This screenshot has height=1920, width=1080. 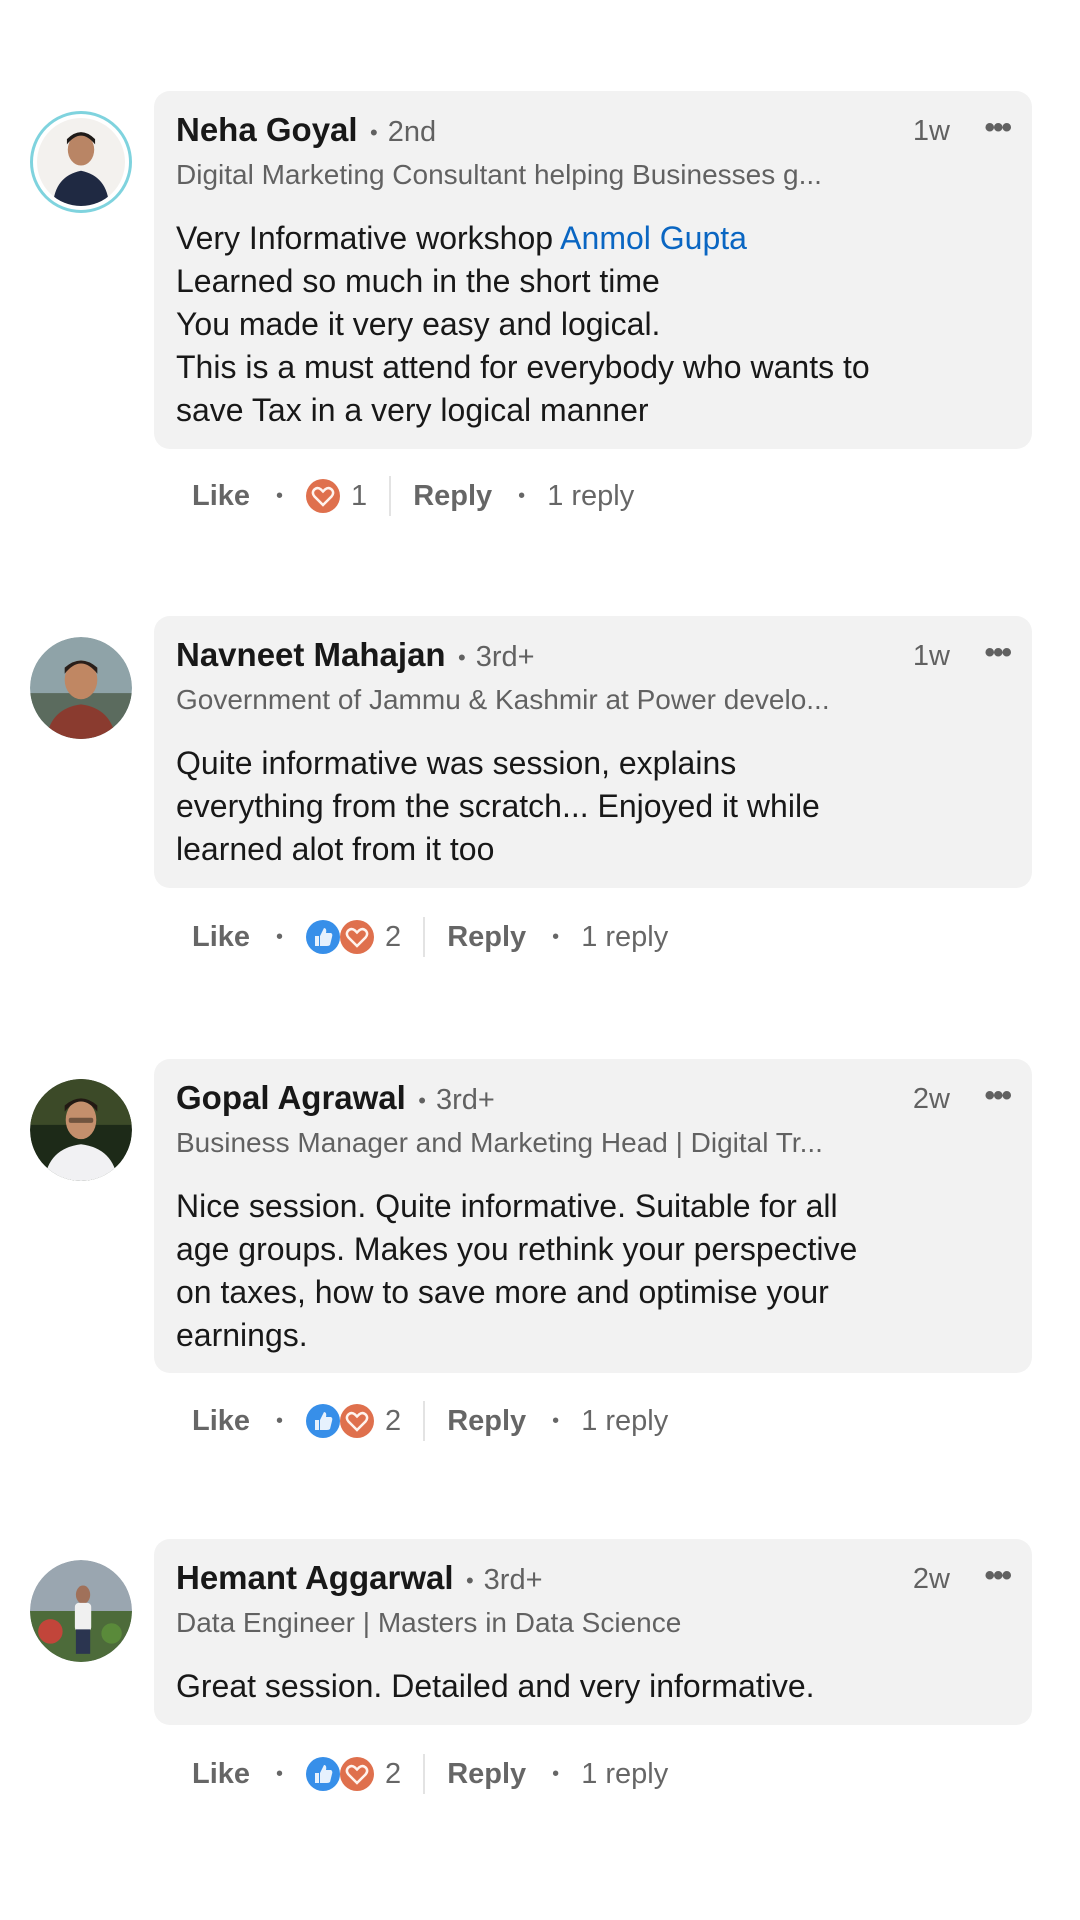 What do you see at coordinates (653, 238) in the screenshot?
I see `mention-link: Anmol Gupta` at bounding box center [653, 238].